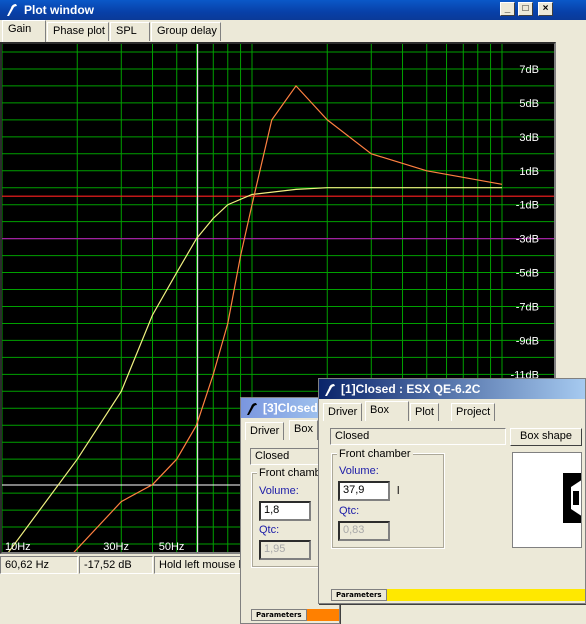  What do you see at coordinates (293, 31) in the screenshot?
I see `plot-tabs: Gain Phase plot SPL Group delay` at bounding box center [293, 31].